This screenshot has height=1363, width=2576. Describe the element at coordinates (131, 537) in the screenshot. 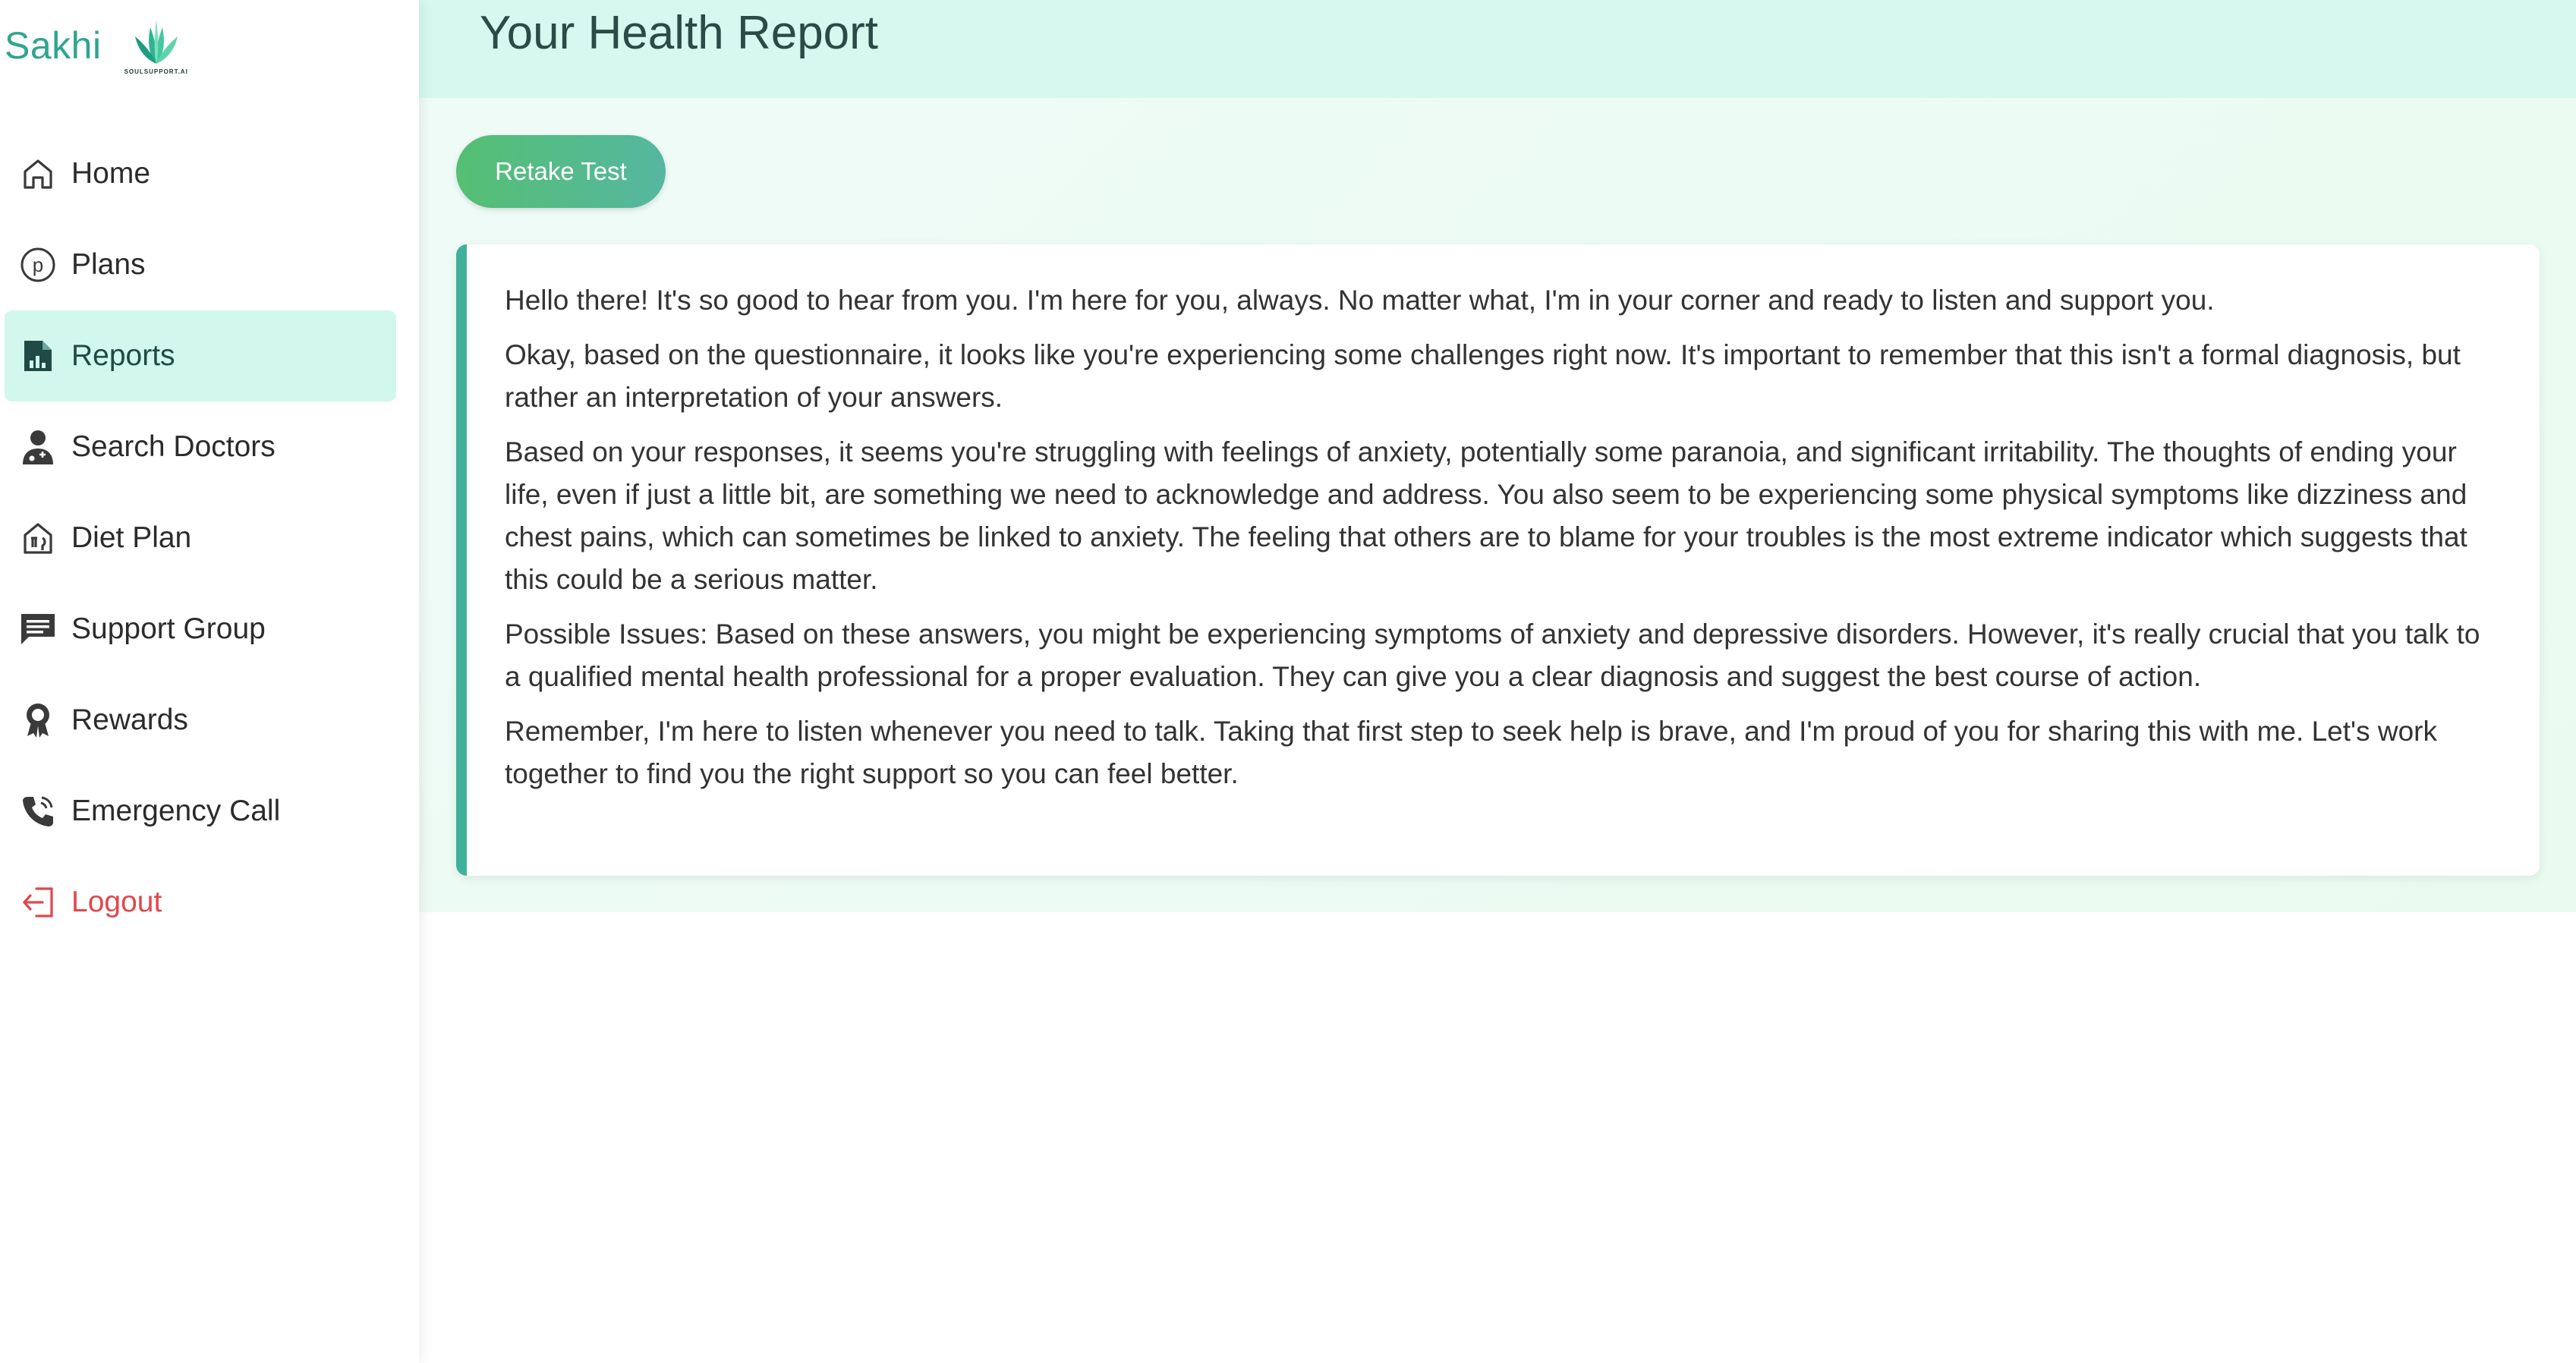

I see `sidebar-item-label: Diet Plan` at that location.